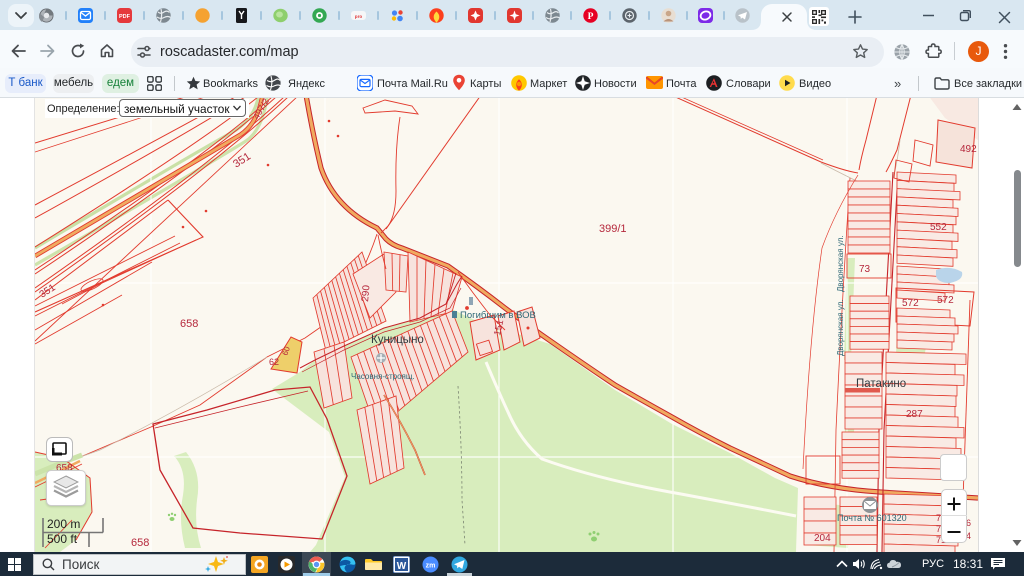 The height and width of the screenshot is (576, 1024). I want to click on svg-text: 62, so click(274, 362).